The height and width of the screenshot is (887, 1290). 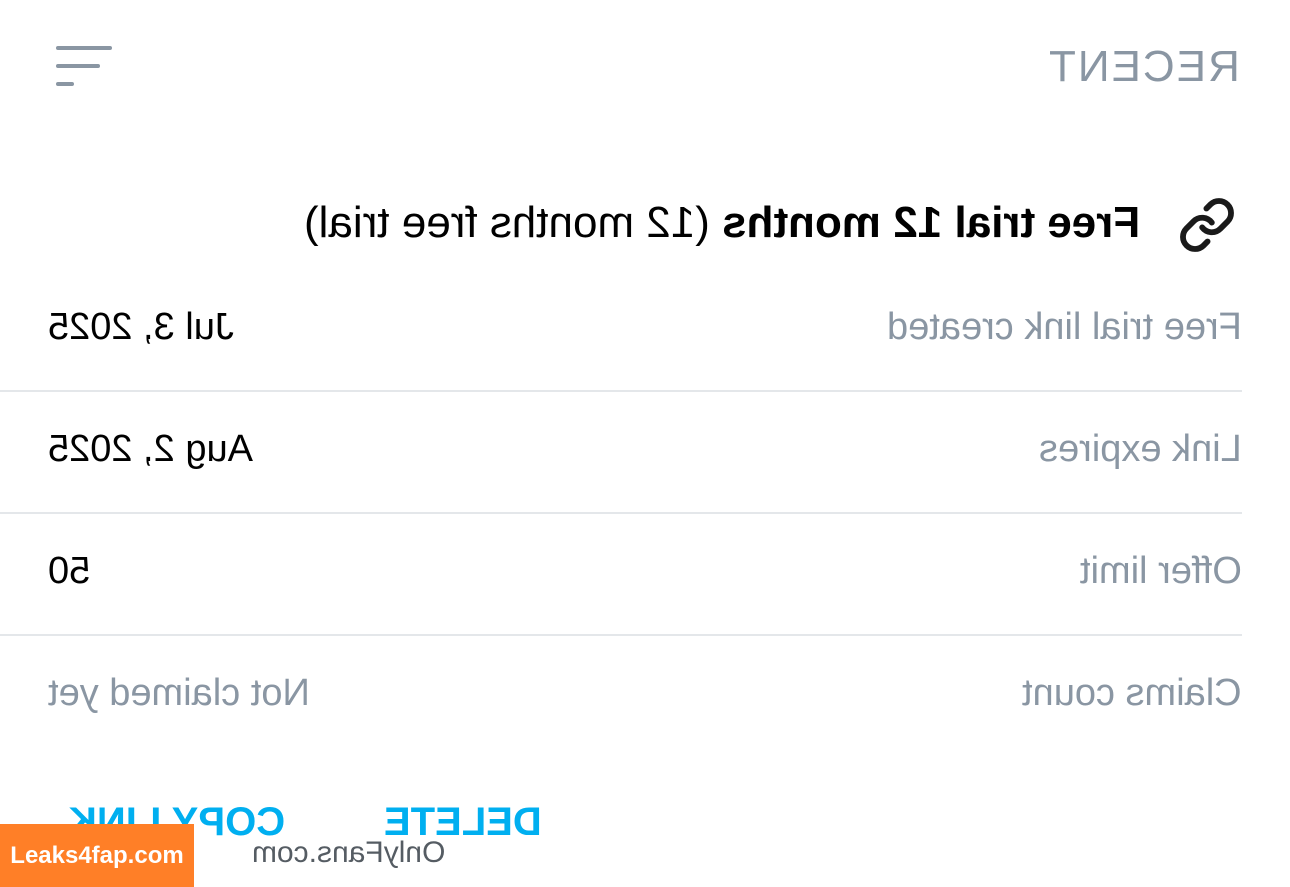 What do you see at coordinates (621, 575) in the screenshot?
I see `detail-row-offer-limit: Offer limit 50` at bounding box center [621, 575].